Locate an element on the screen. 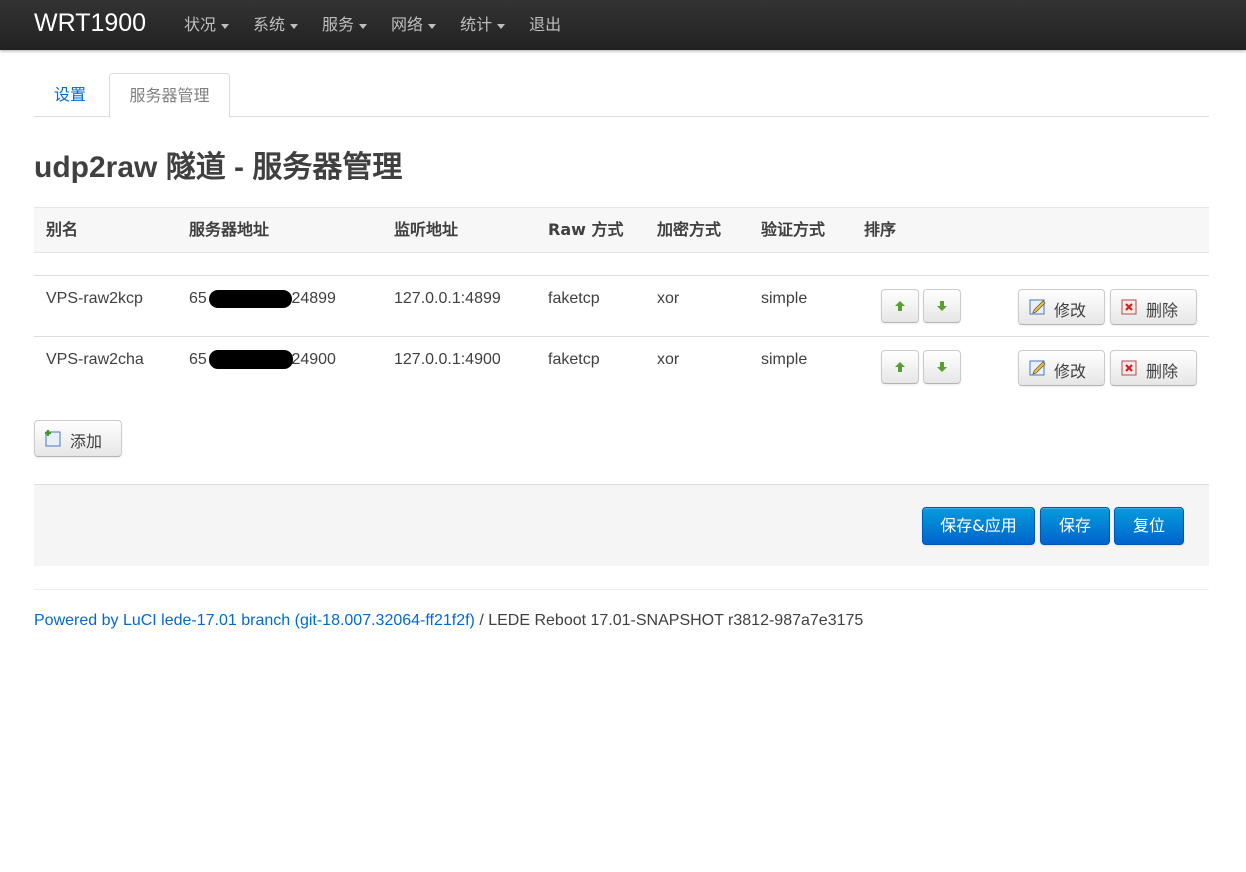 This screenshot has height=872, width=1246. page-title: udp2raw 隧道 - 服务器管理 is located at coordinates (218, 167).